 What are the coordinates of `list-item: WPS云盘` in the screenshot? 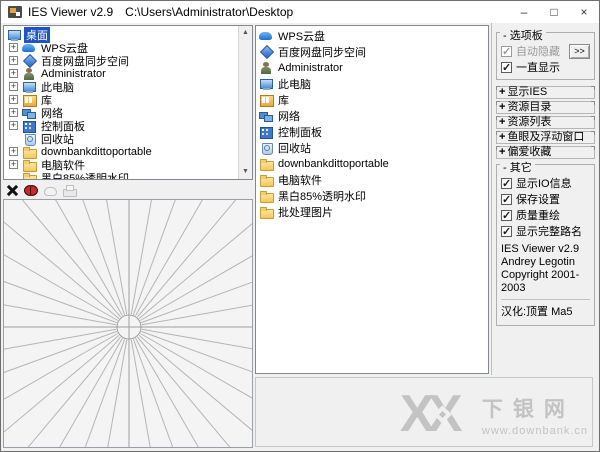 It's located at (373, 36).